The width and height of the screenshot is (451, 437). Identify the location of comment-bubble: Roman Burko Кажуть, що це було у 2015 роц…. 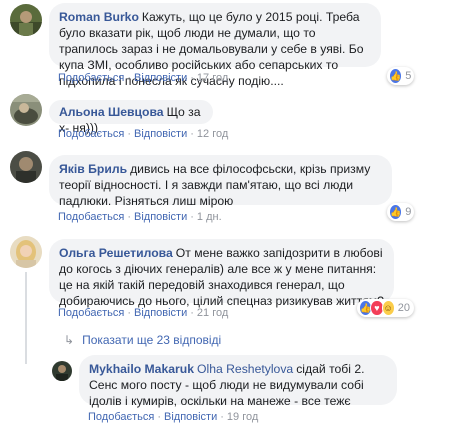
(215, 45).